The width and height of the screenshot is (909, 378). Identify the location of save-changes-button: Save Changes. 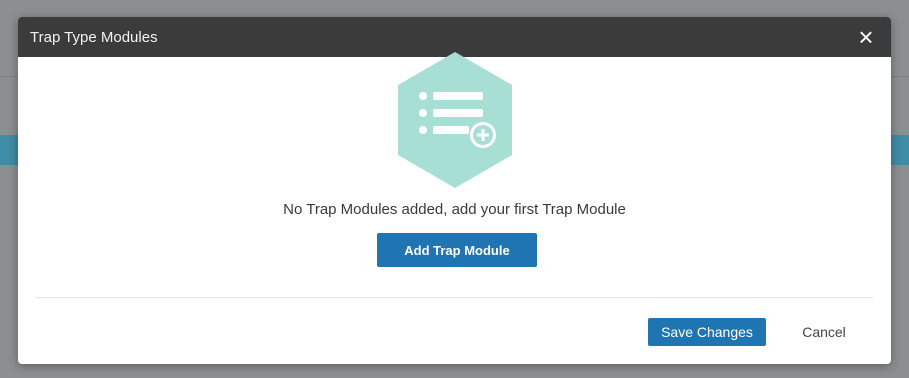
(707, 332).